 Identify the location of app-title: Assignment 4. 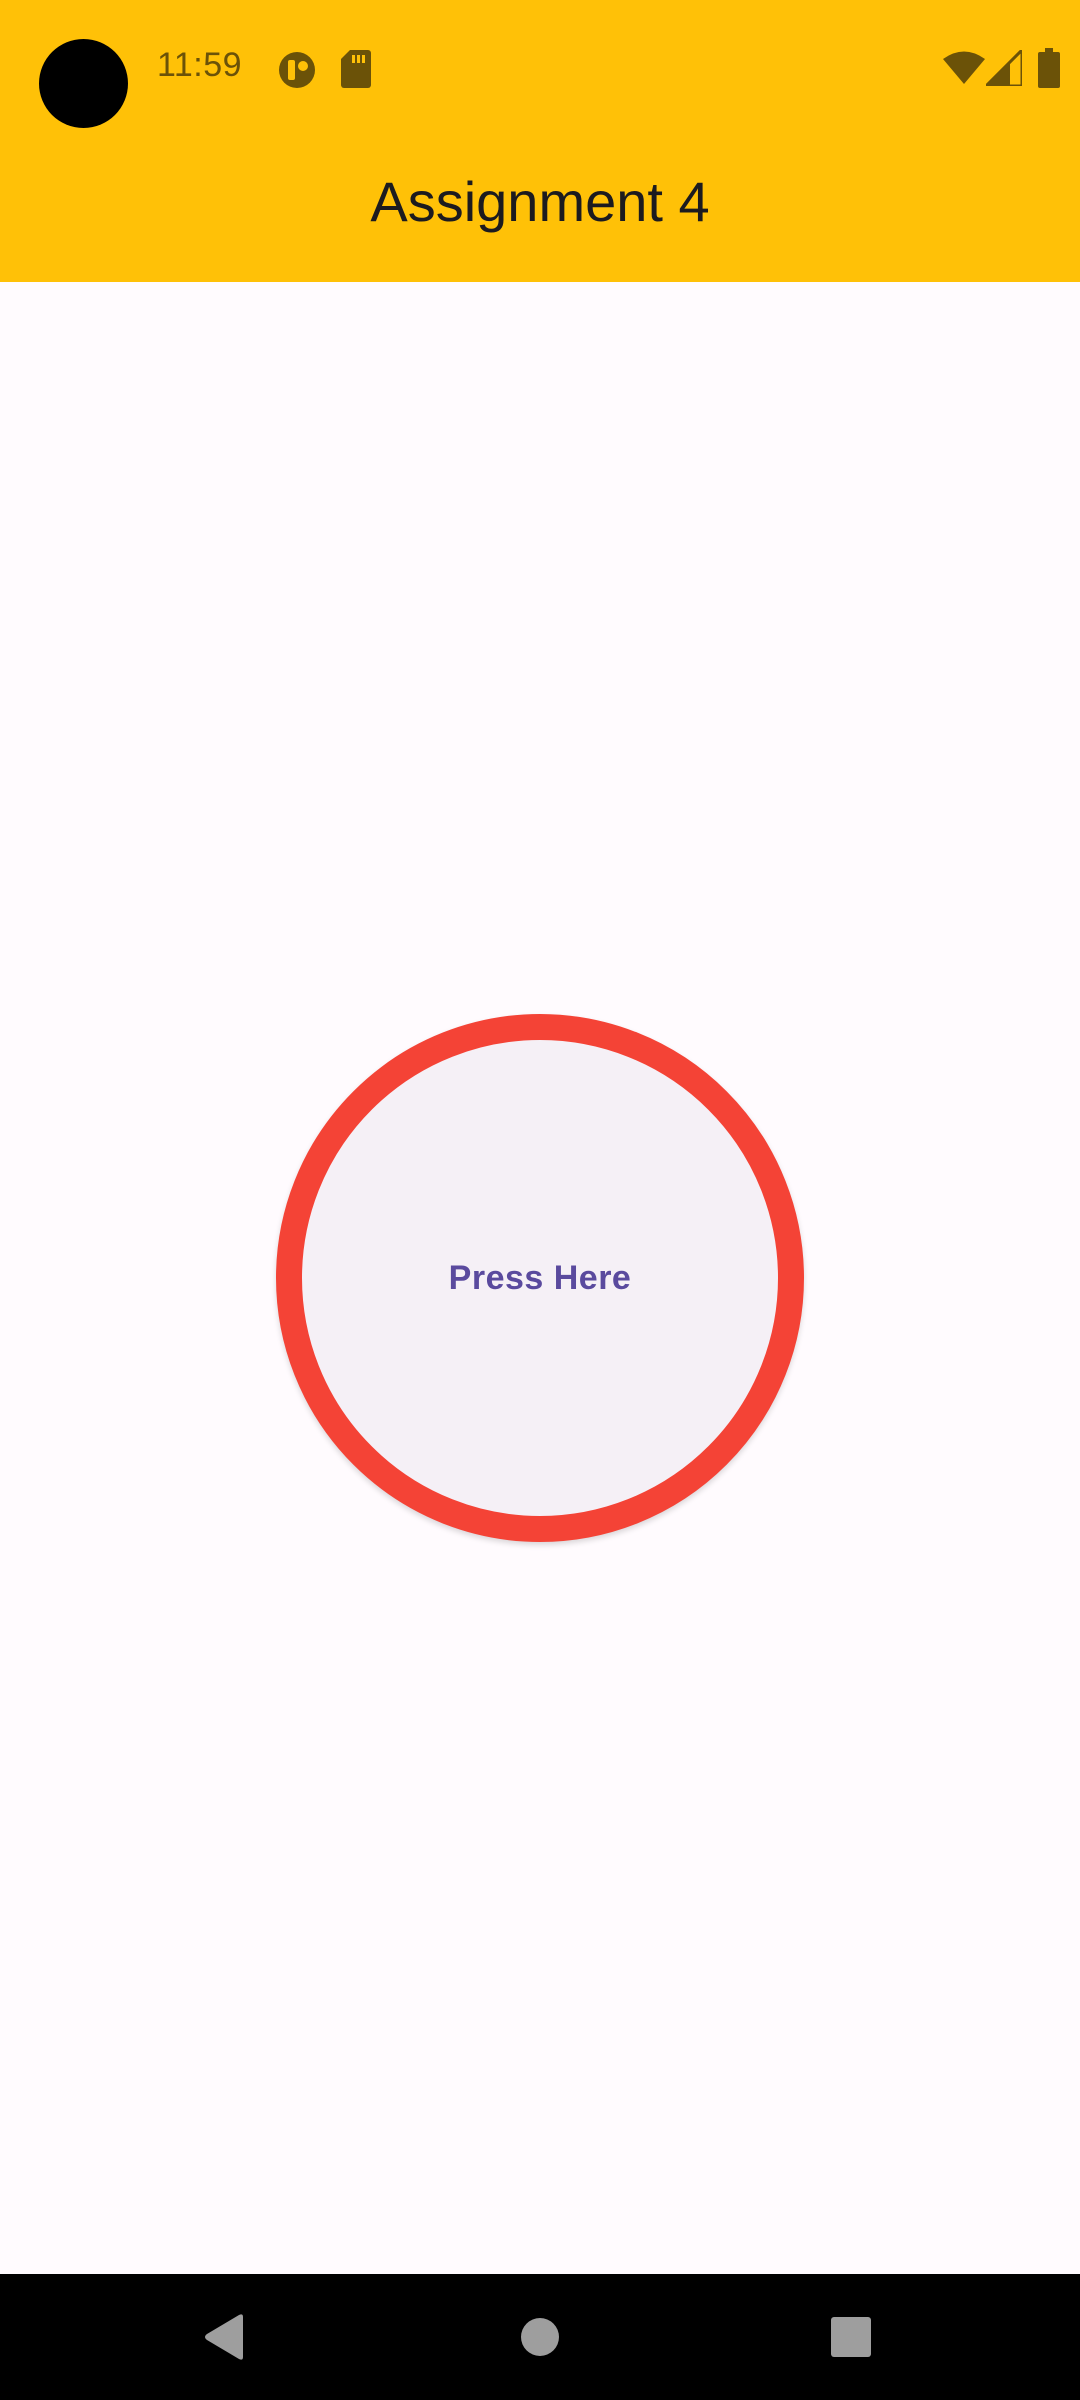
(540, 201).